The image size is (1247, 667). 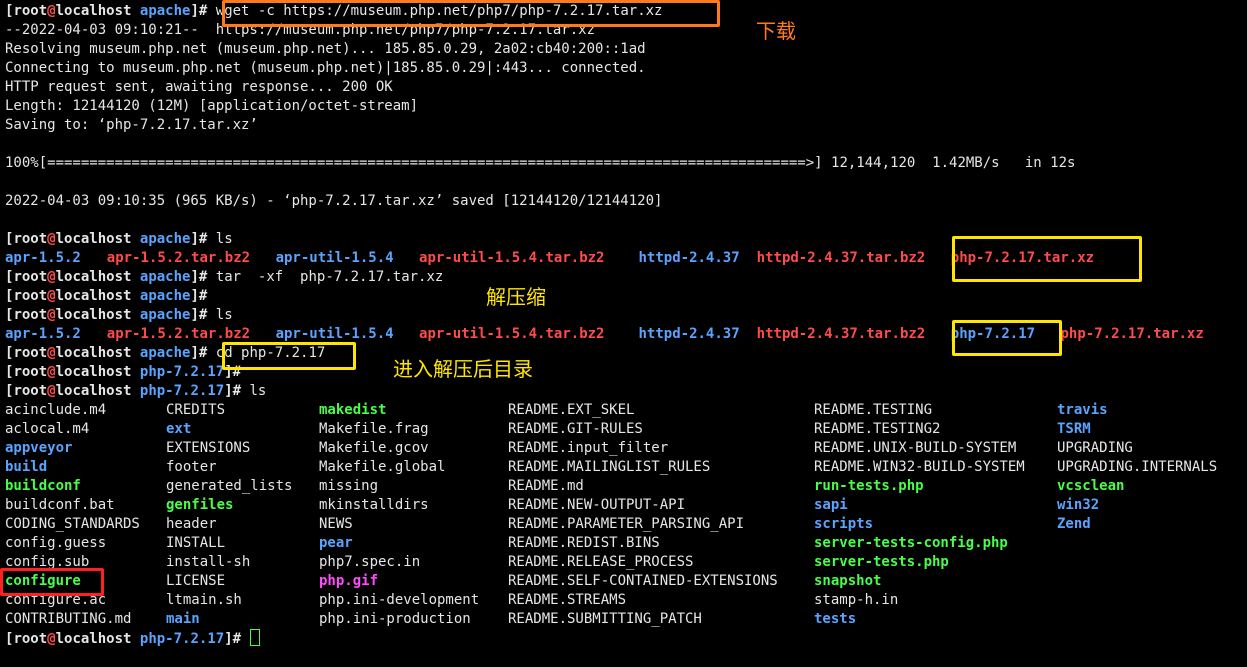 I want to click on output-text: Saving to: ‘php-7.2.17.tar.xz’, so click(x=131, y=125).